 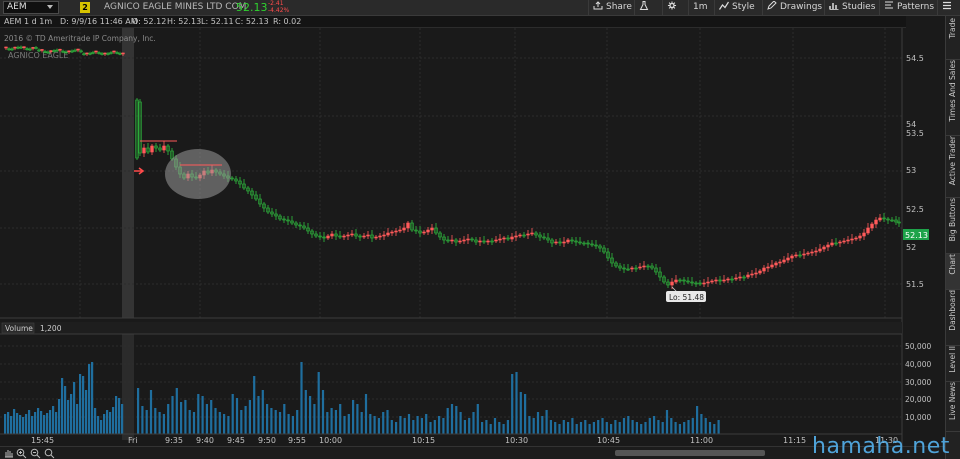 What do you see at coordinates (953, 318) in the screenshot?
I see `tab-dashboard: Dashboard` at bounding box center [953, 318].